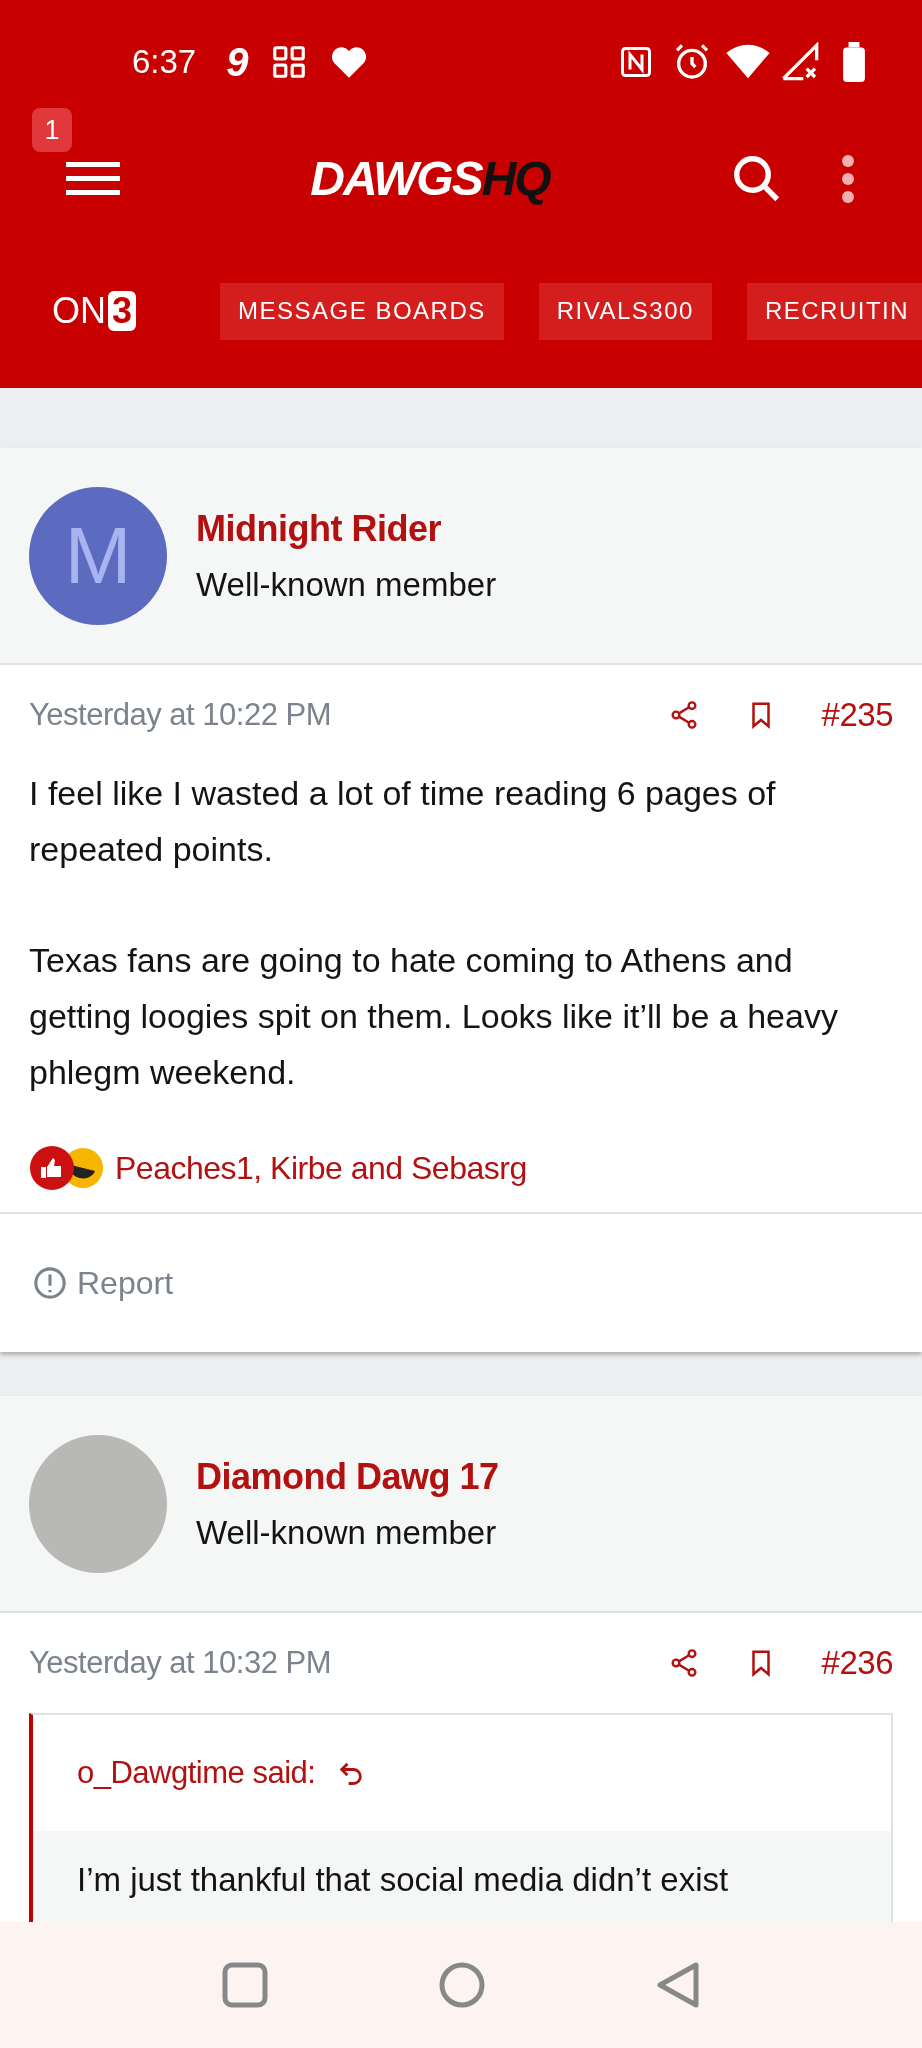 Image resolution: width=922 pixels, height=2048 pixels. What do you see at coordinates (678, 1985) in the screenshot?
I see `back-icon` at bounding box center [678, 1985].